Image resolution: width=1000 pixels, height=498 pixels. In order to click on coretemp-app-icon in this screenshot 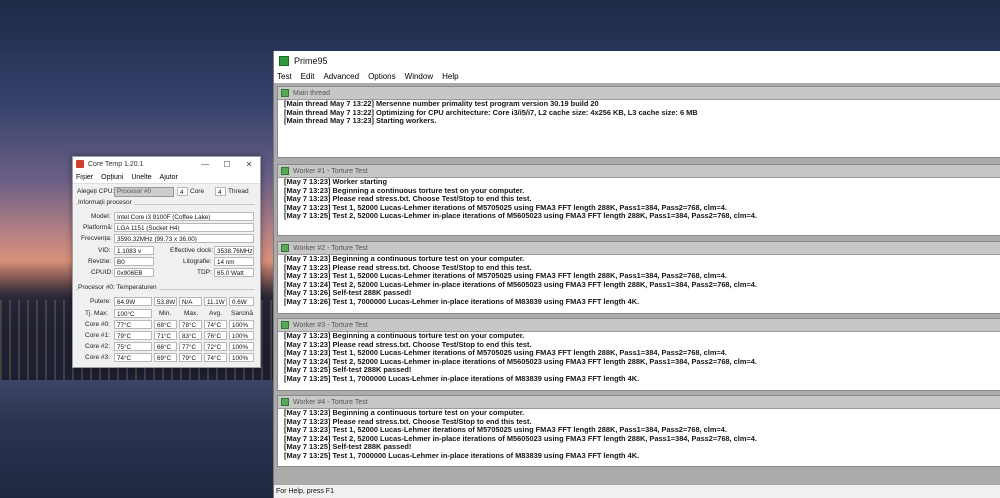, I will do `click(80, 164)`.